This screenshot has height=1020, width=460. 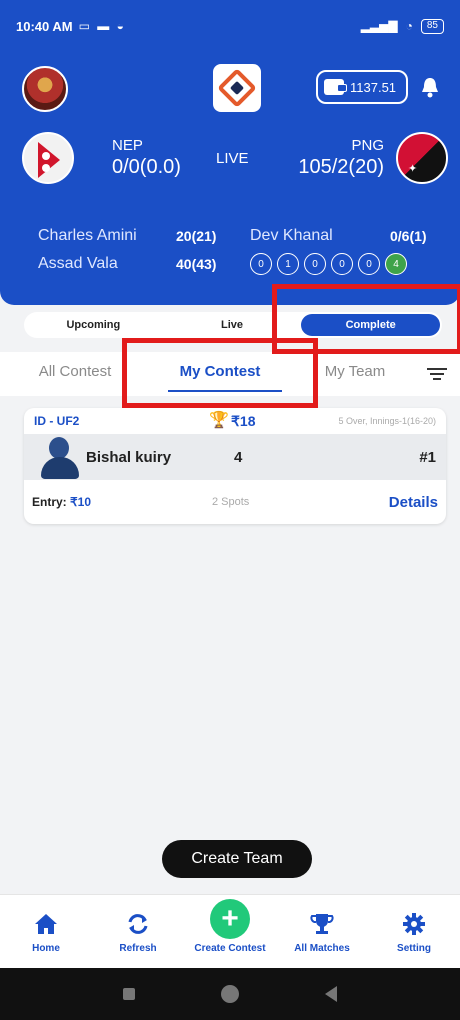 I want to click on create-team-button: Create Team, so click(x=237, y=859).